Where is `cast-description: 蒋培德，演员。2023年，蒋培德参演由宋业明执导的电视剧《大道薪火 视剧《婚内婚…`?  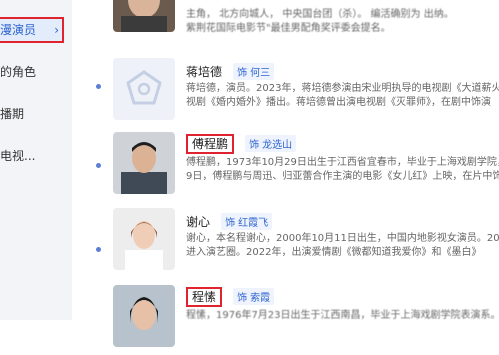 cast-description: 蒋培德，演员。2023年，蒋培德参演由宋业明执导的电视剧《大道薪火 视剧《婚内婚… is located at coordinates (342, 95).